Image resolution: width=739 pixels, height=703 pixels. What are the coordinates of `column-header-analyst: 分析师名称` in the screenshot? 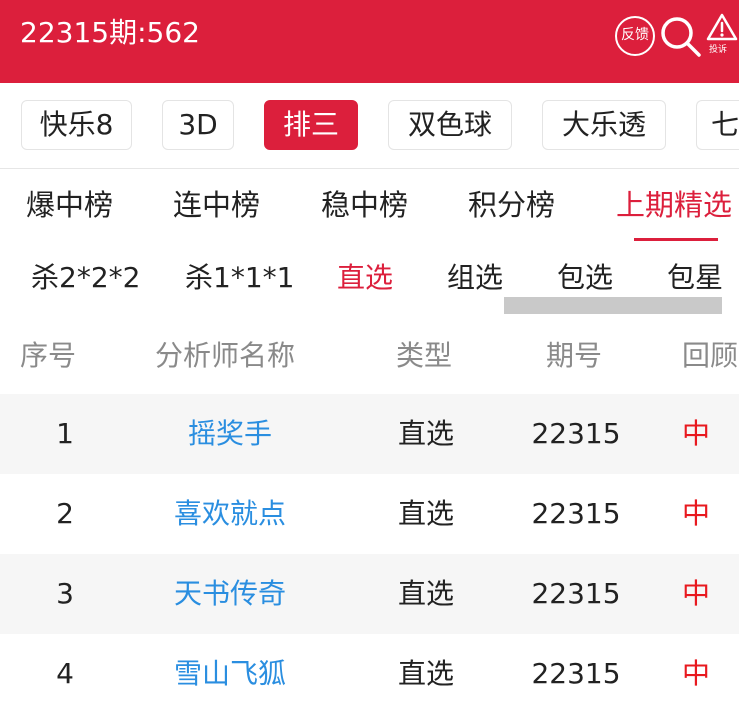 It's located at (225, 355).